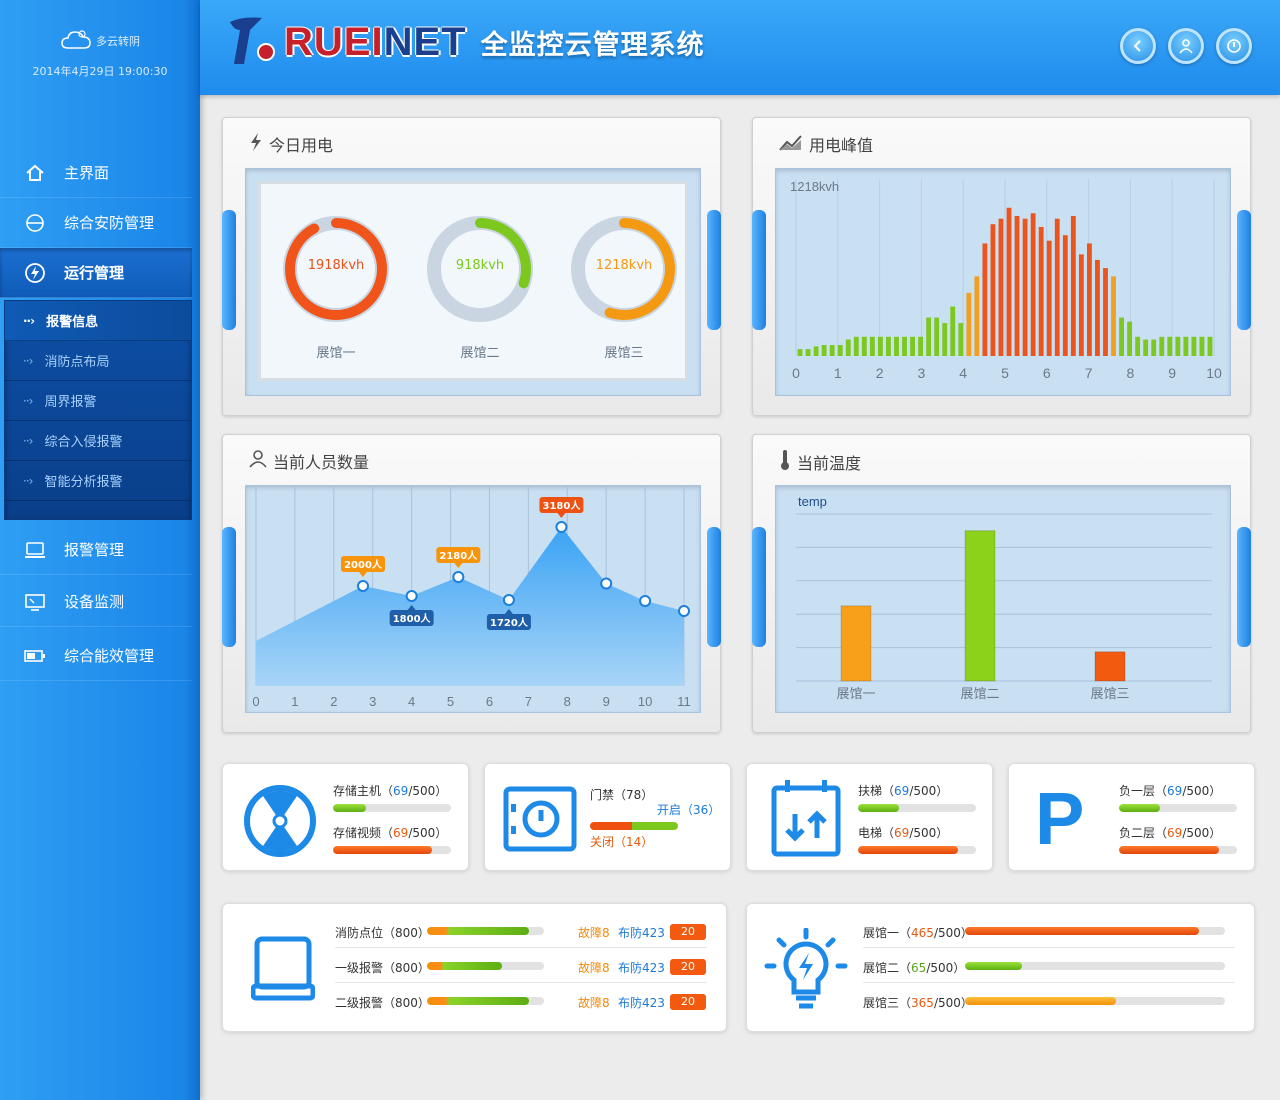 The image size is (1280, 1100). What do you see at coordinates (641, 933) in the screenshot?
I see `fire-armed-count: 布防423` at bounding box center [641, 933].